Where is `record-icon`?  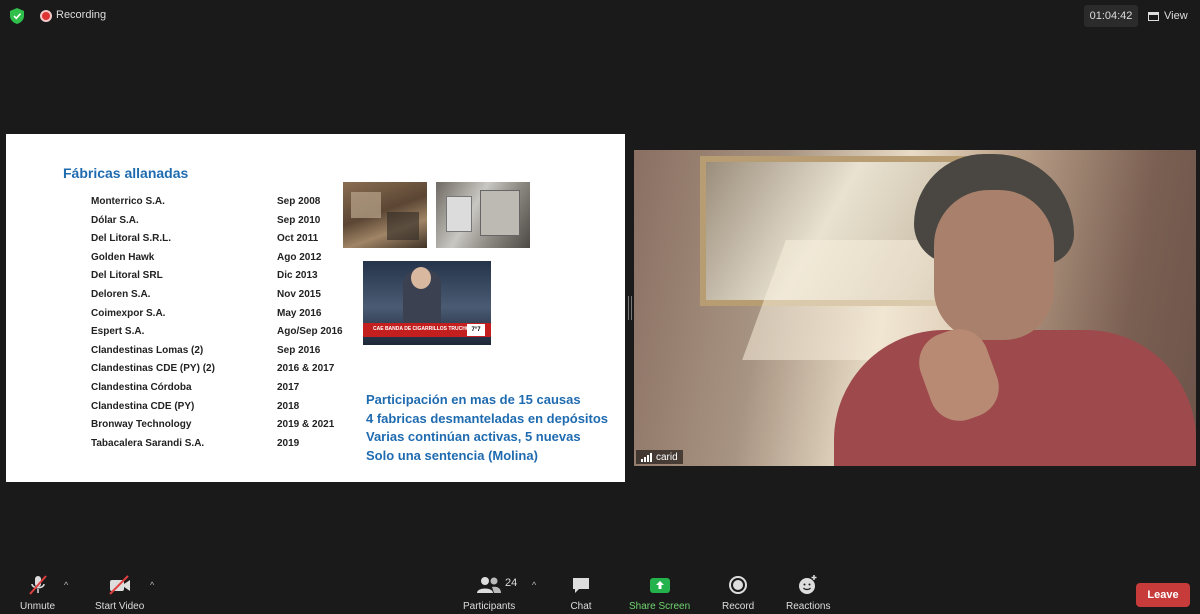 record-icon is located at coordinates (738, 585).